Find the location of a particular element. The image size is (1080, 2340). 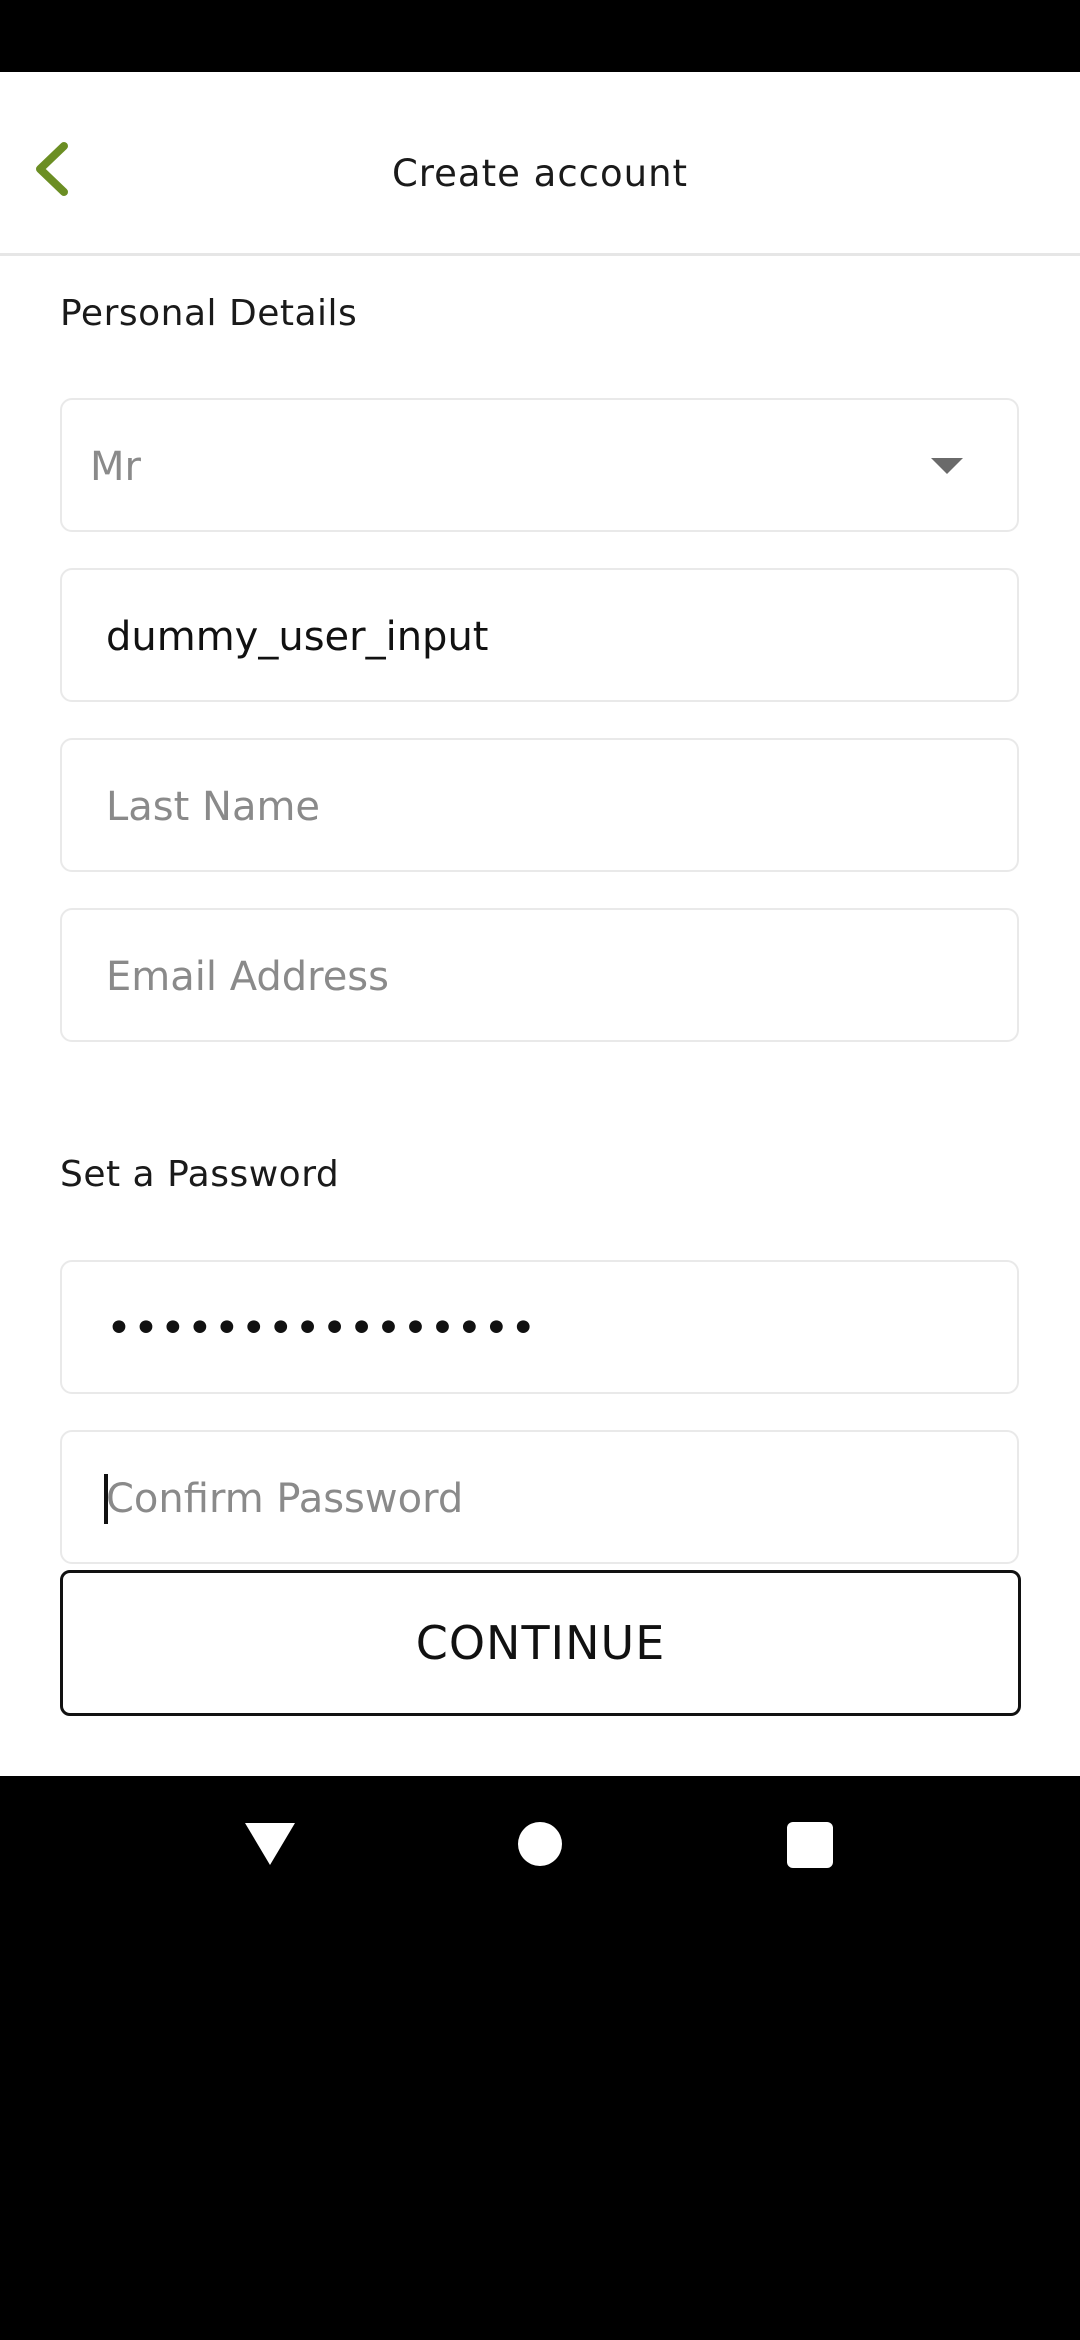

page-title: Create account is located at coordinates (540, 173).